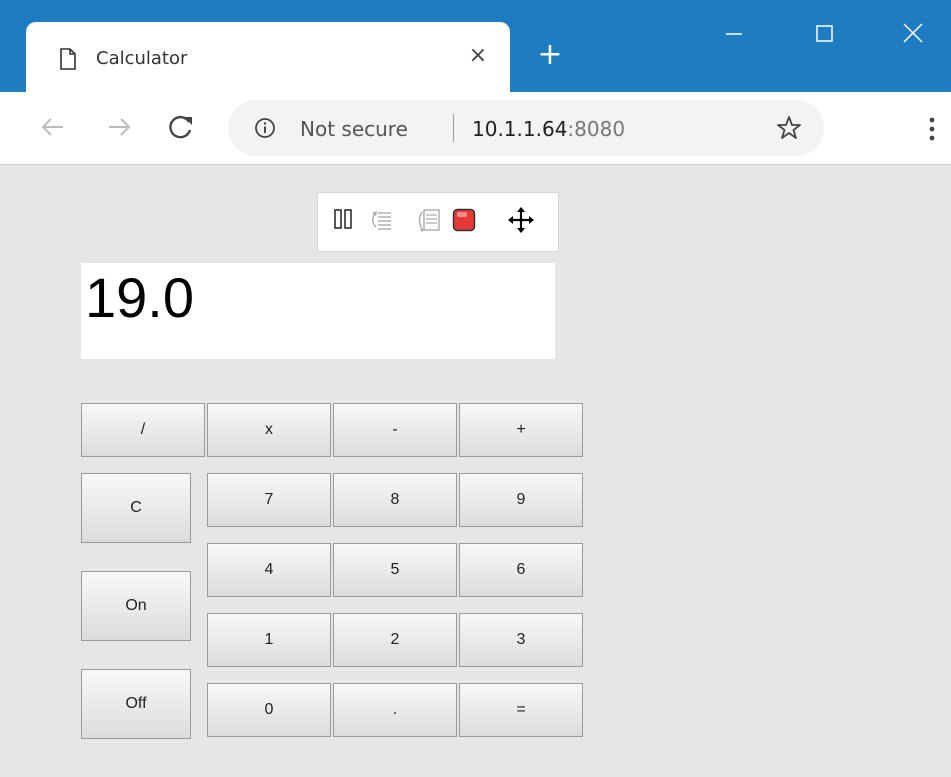 Image resolution: width=951 pixels, height=777 pixels. Describe the element at coordinates (932, 129) in the screenshot. I see `menu-icon` at that location.